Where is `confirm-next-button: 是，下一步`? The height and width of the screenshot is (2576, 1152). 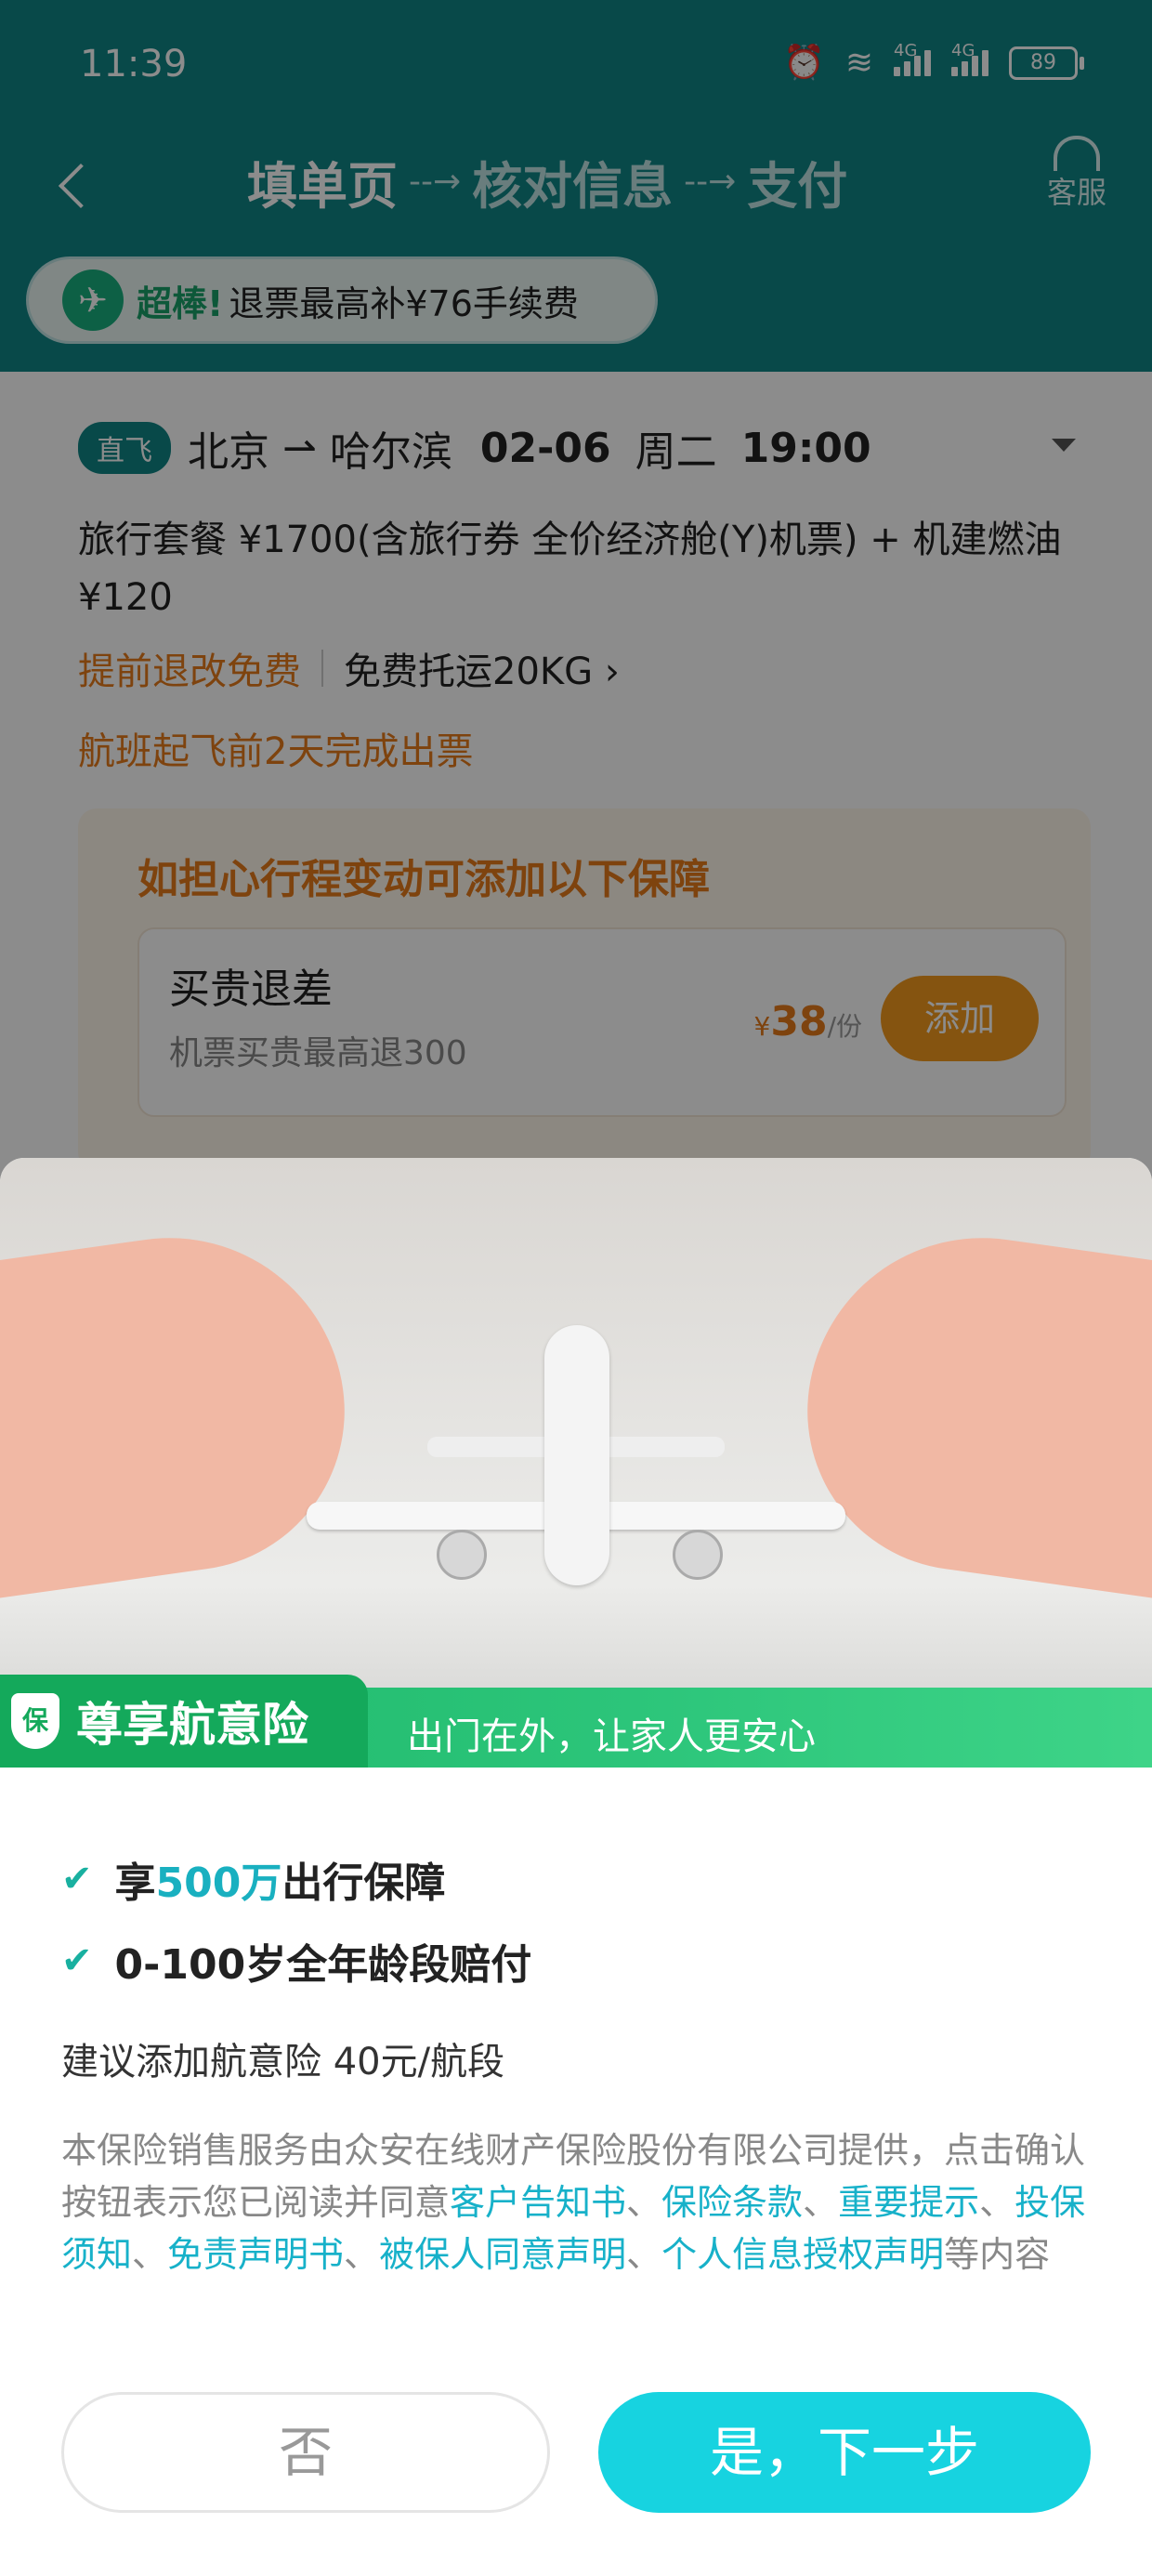
confirm-next-button: 是，下一步 is located at coordinates (844, 2452).